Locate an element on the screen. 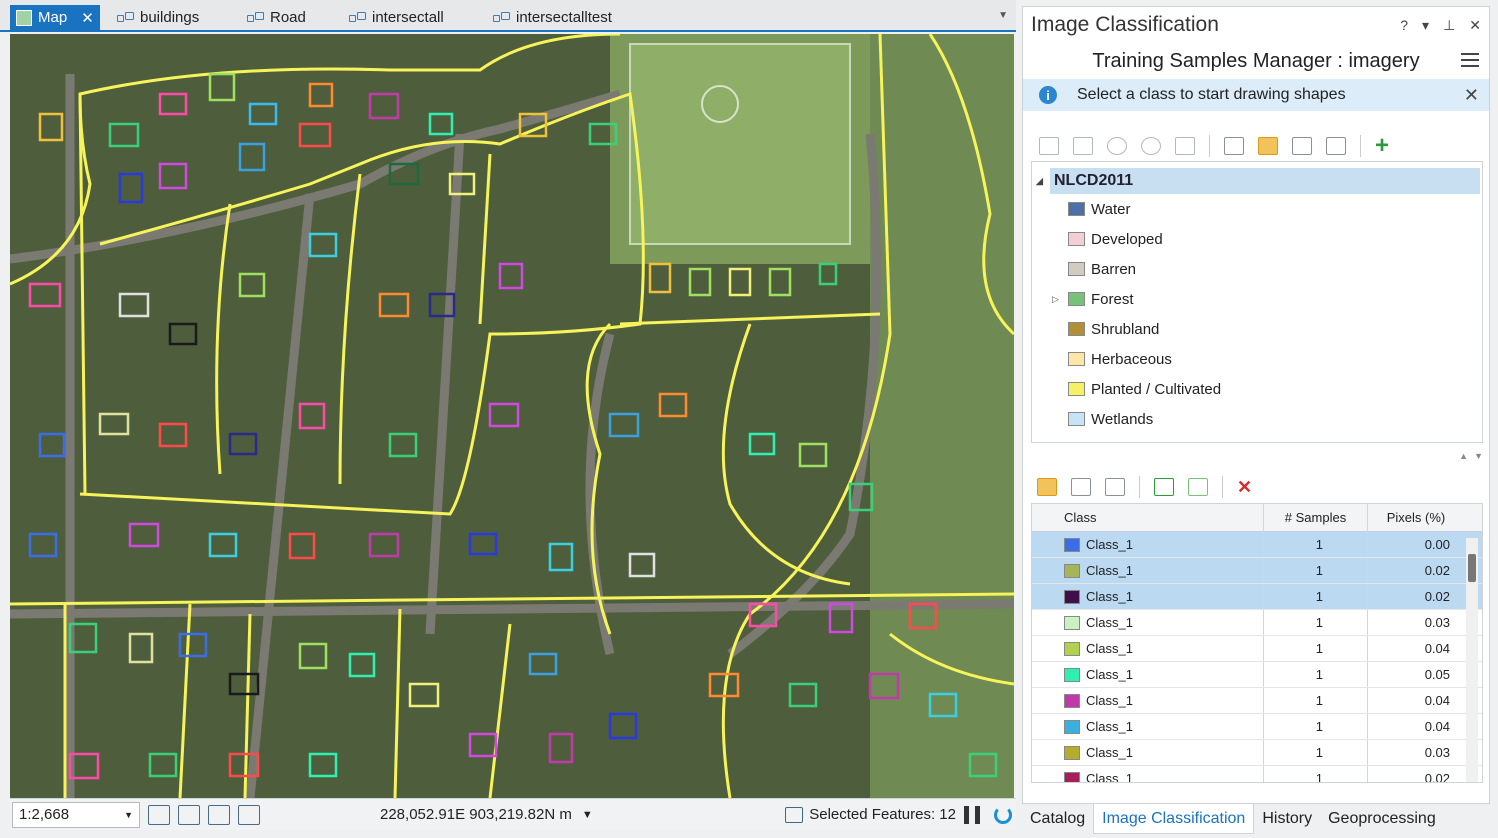  class-item-herbaceous: Herbaceous is located at coordinates (1257, 359).